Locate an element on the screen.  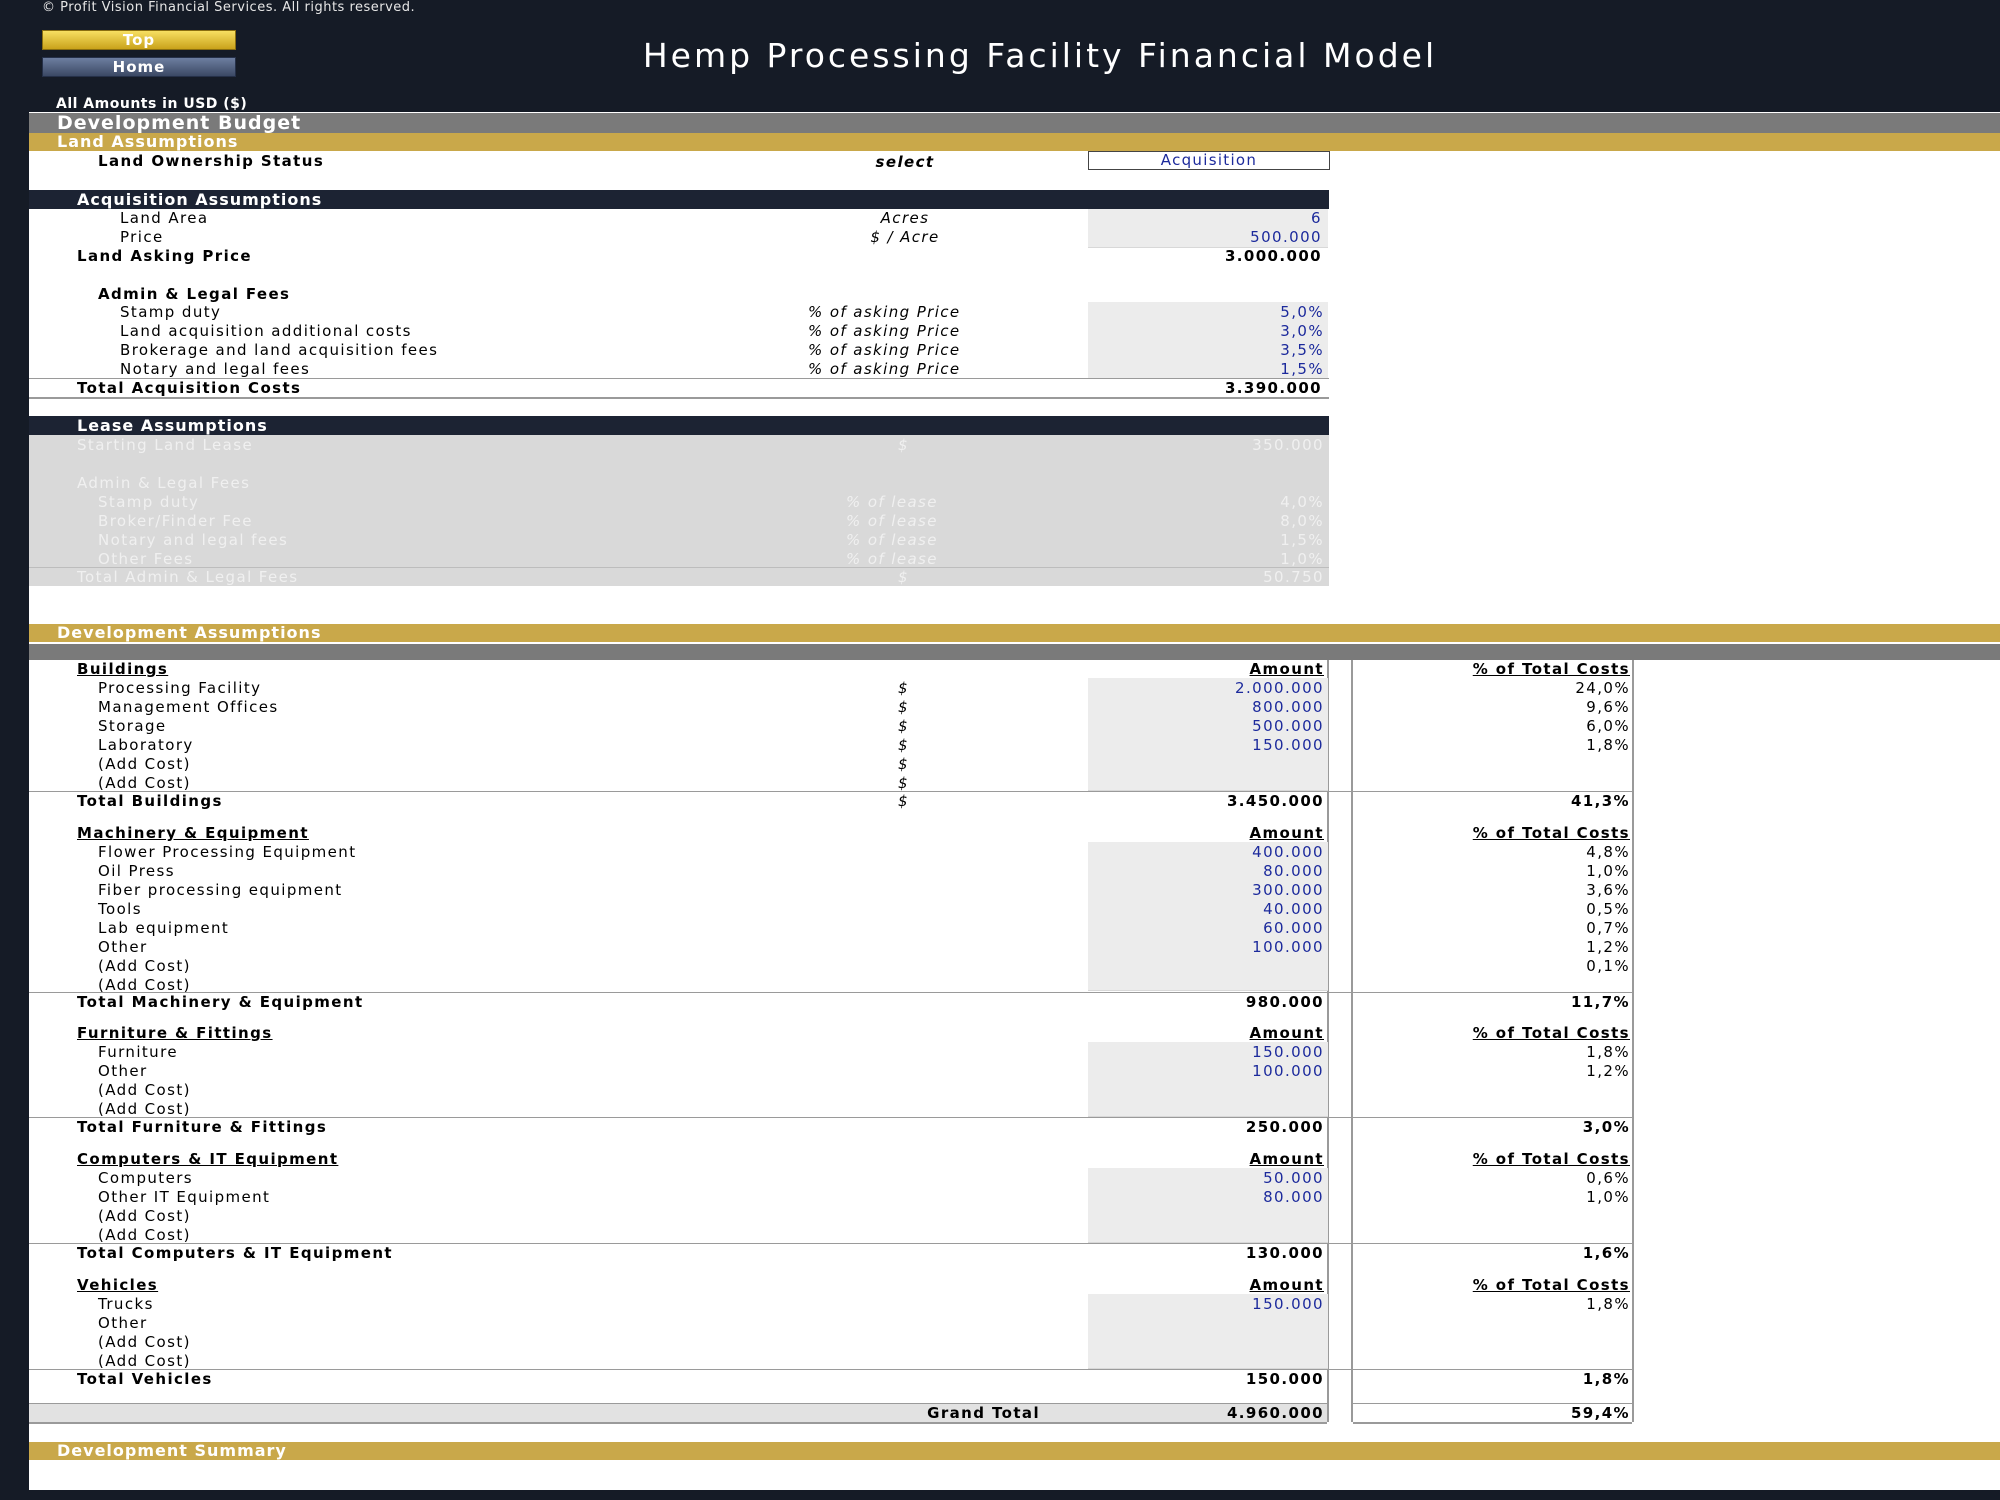
fee-label: Brokerage and land acquisition fees is located at coordinates (279, 350).